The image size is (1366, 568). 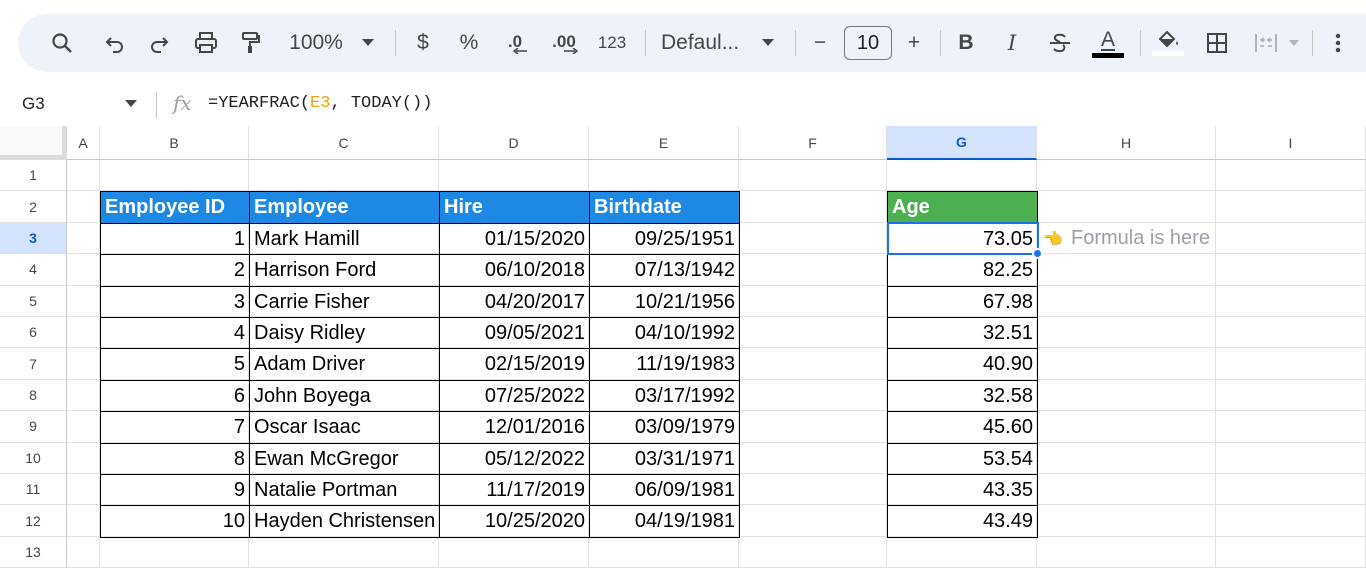 I want to click on table-cell: 11/19/1983, so click(x=664, y=364).